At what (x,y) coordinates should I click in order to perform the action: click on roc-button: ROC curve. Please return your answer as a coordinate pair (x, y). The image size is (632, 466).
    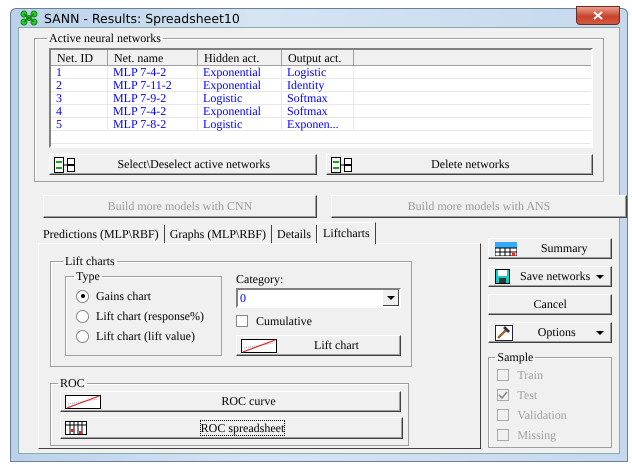
    Looking at the image, I should click on (230, 401).